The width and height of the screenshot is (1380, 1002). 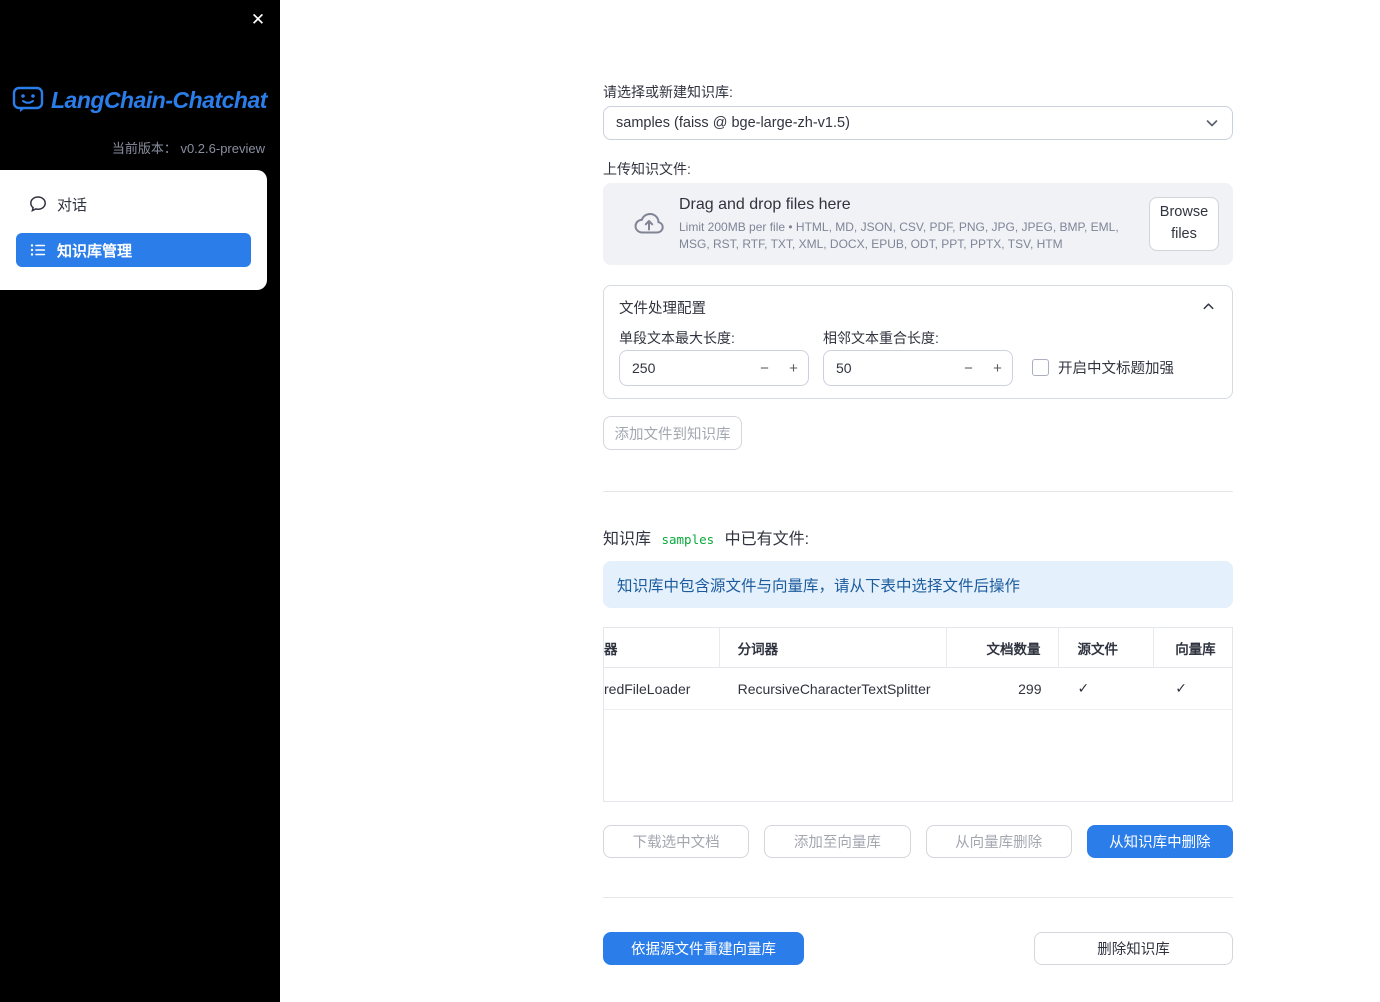 I want to click on info-message: 知识库中包含源文件与向量库，请从下表中选择文件后操作, so click(x=918, y=584).